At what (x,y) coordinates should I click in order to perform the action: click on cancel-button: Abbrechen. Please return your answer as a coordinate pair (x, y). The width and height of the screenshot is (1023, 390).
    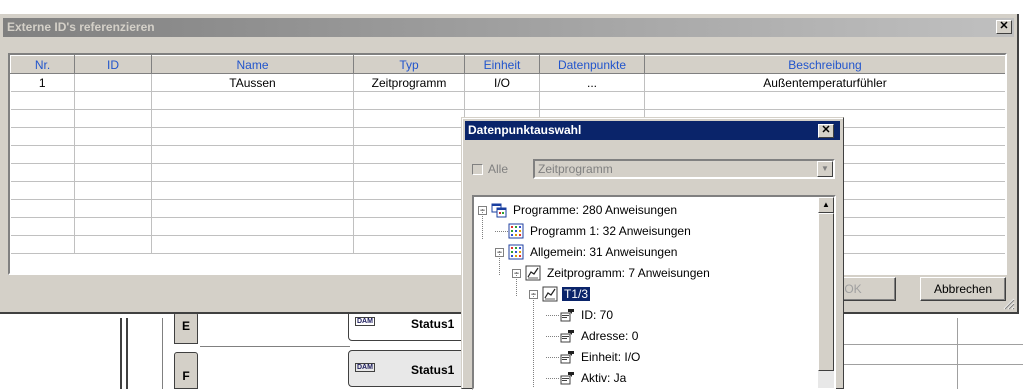
    Looking at the image, I should click on (963, 289).